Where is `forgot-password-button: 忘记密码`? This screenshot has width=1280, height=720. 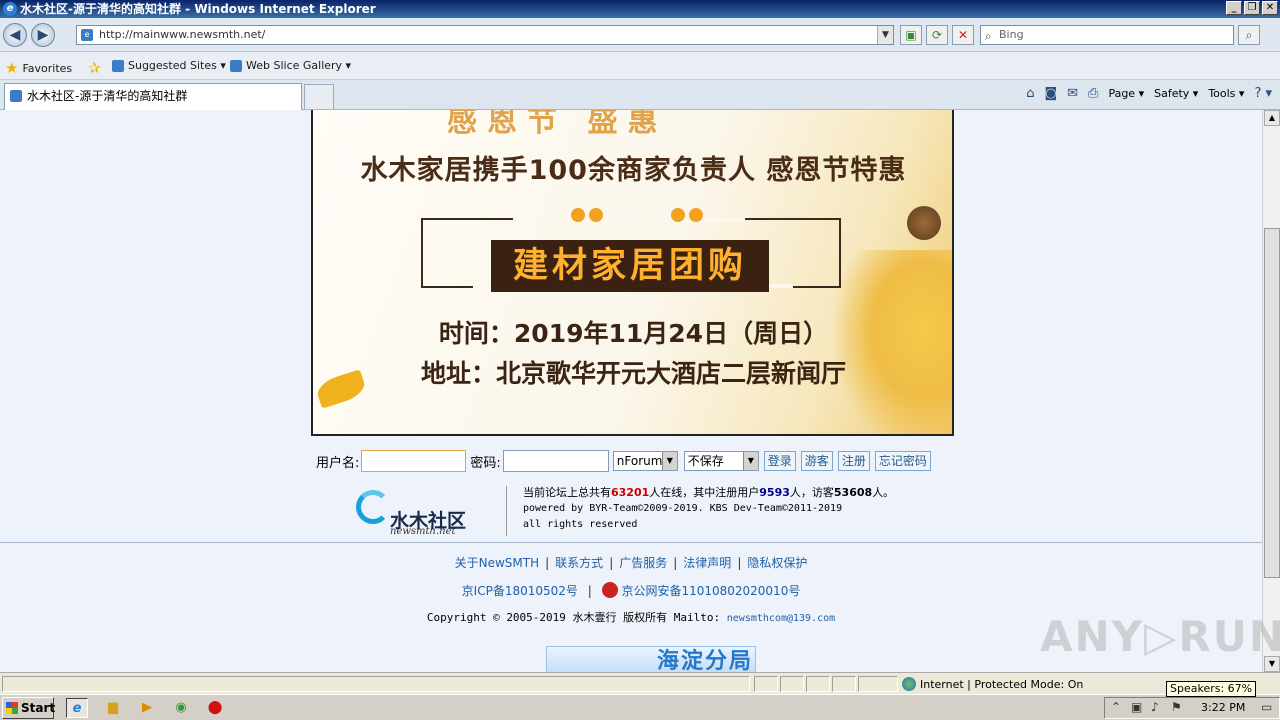
forgot-password-button: 忘记密码 is located at coordinates (902, 461).